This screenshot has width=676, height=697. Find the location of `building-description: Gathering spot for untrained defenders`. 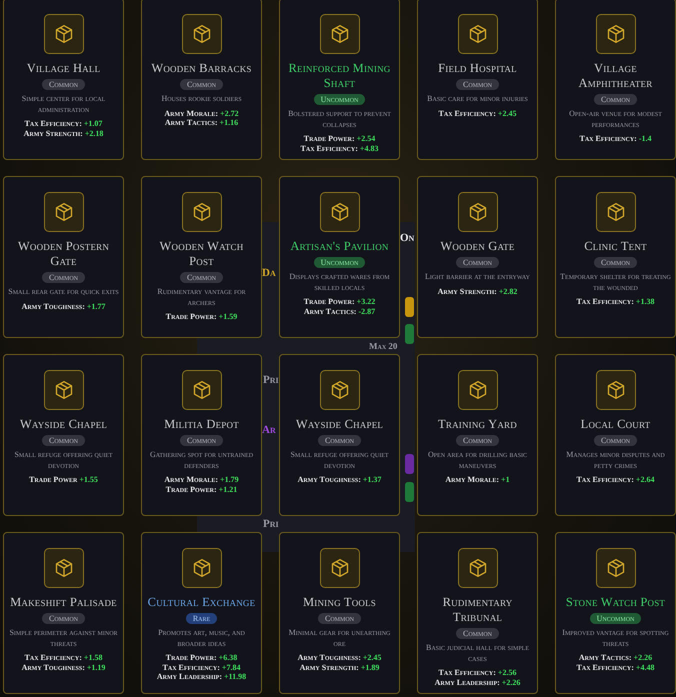

building-description: Gathering spot for untrained defenders is located at coordinates (201, 460).